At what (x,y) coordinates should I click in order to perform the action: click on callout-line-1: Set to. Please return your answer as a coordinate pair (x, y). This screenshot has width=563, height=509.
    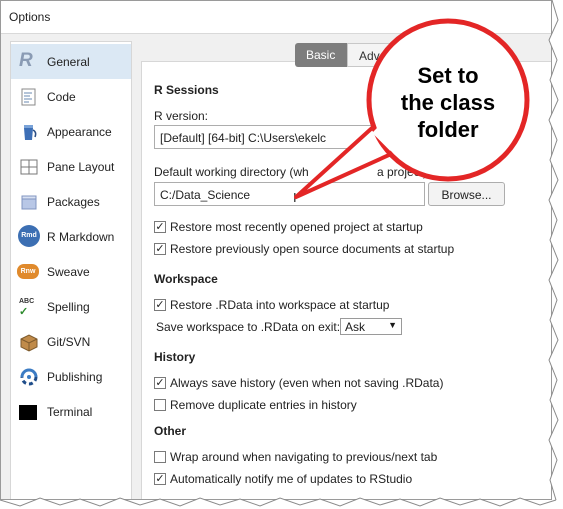
    Looking at the image, I should click on (448, 75).